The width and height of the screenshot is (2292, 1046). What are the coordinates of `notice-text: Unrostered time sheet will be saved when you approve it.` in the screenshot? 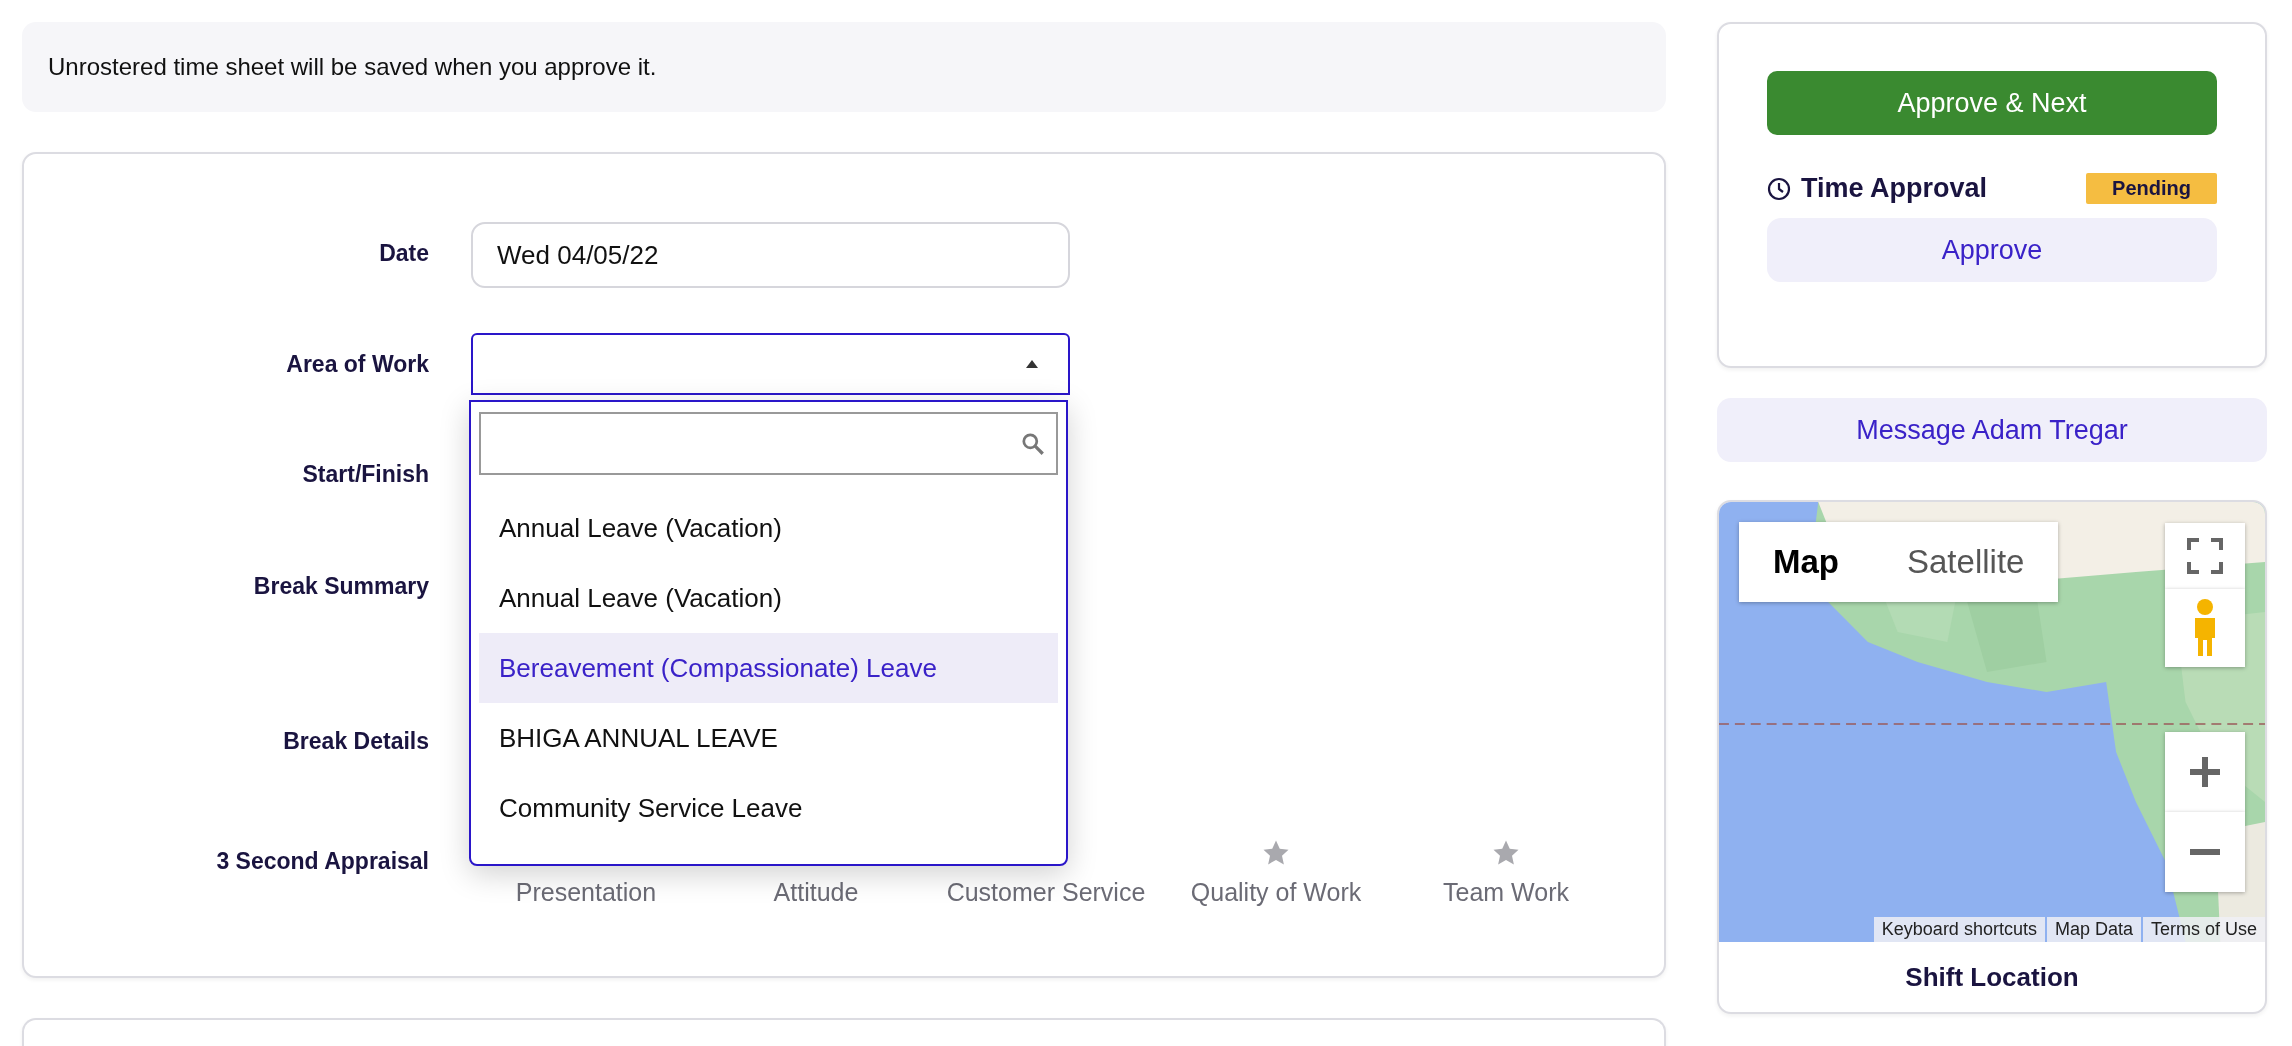 It's located at (844, 67).